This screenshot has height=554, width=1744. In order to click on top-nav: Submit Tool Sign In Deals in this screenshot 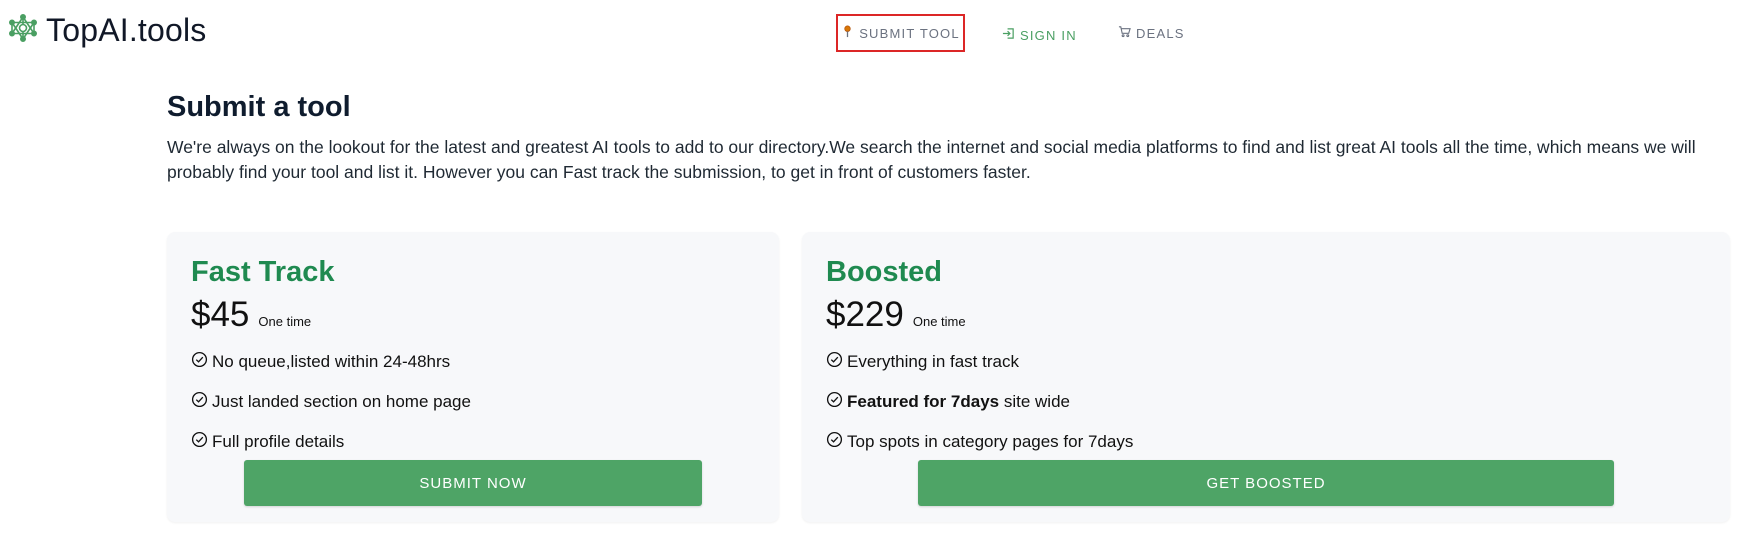, I will do `click(872, 33)`.